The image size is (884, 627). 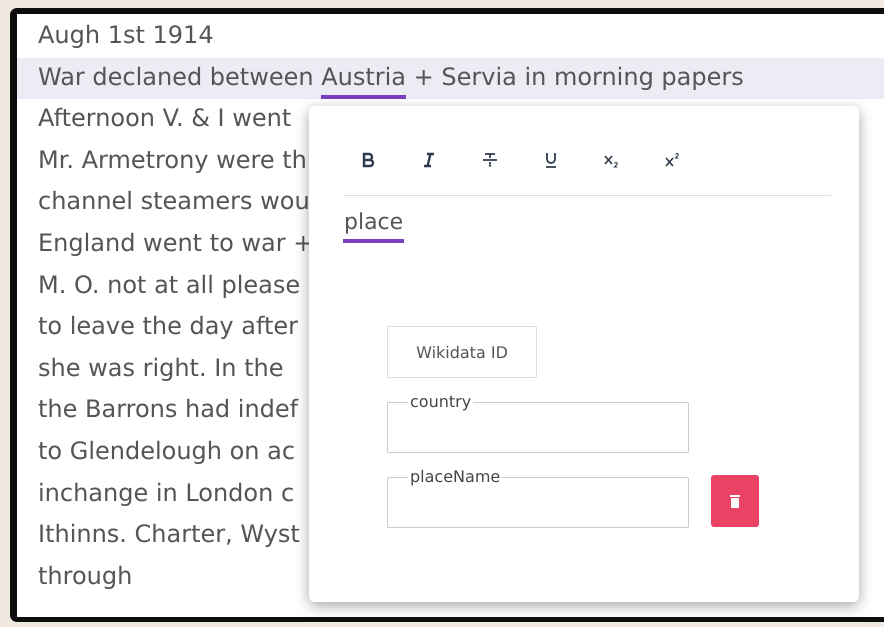 What do you see at coordinates (165, 118) in the screenshot?
I see `transcript-line: Afternoon V. & I went` at bounding box center [165, 118].